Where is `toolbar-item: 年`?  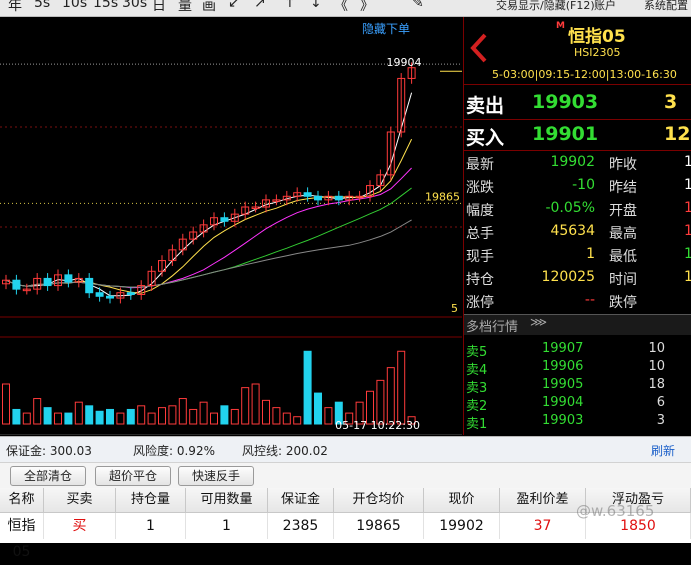 toolbar-item: 年 is located at coordinates (15, 7).